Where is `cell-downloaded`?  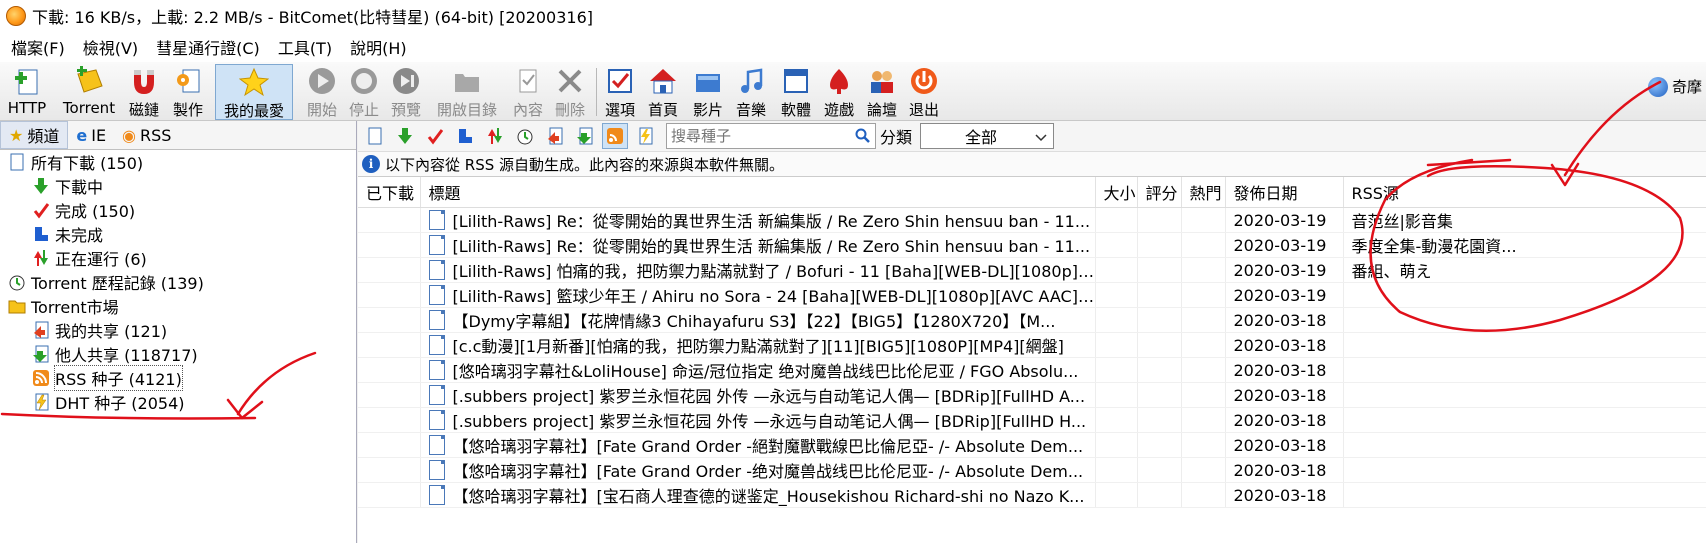 cell-downloaded is located at coordinates (389, 220).